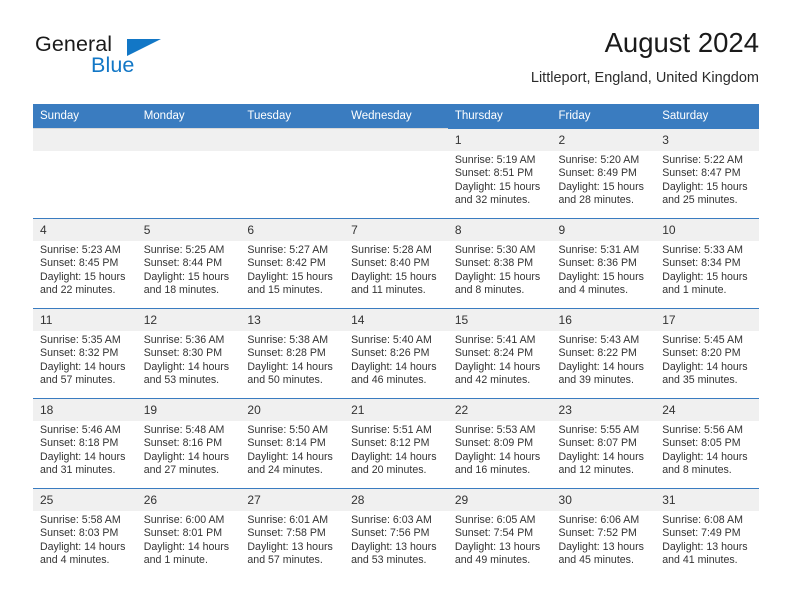 Image resolution: width=792 pixels, height=612 pixels. Describe the element at coordinates (188, 500) in the screenshot. I see `day-number: 26` at that location.